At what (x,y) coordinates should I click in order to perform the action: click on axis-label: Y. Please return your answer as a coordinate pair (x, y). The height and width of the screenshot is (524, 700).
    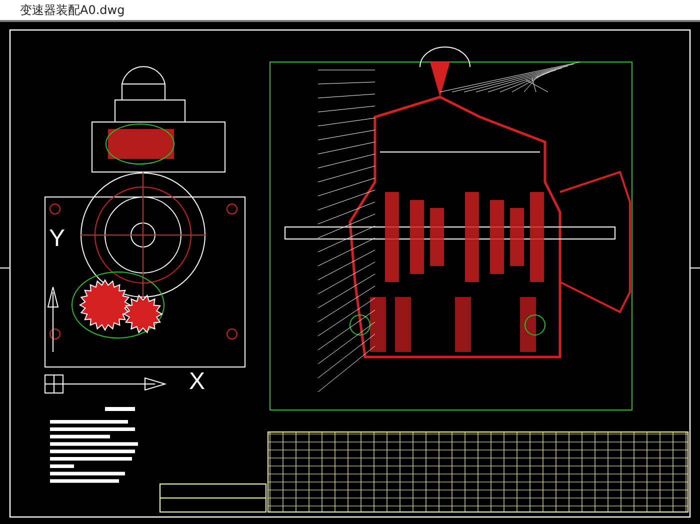
    Looking at the image, I should click on (57, 239).